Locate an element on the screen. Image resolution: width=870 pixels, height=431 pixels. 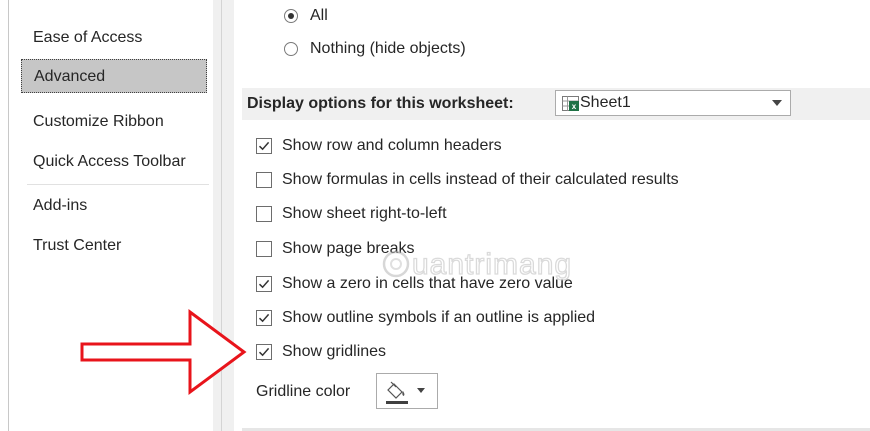
excel-sheet-icon: x is located at coordinates (570, 103).